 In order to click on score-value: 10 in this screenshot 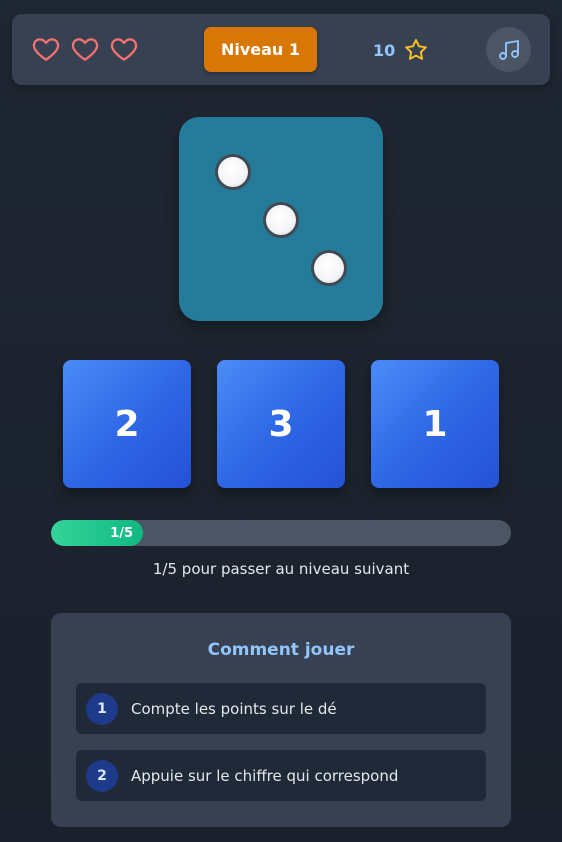, I will do `click(384, 50)`.